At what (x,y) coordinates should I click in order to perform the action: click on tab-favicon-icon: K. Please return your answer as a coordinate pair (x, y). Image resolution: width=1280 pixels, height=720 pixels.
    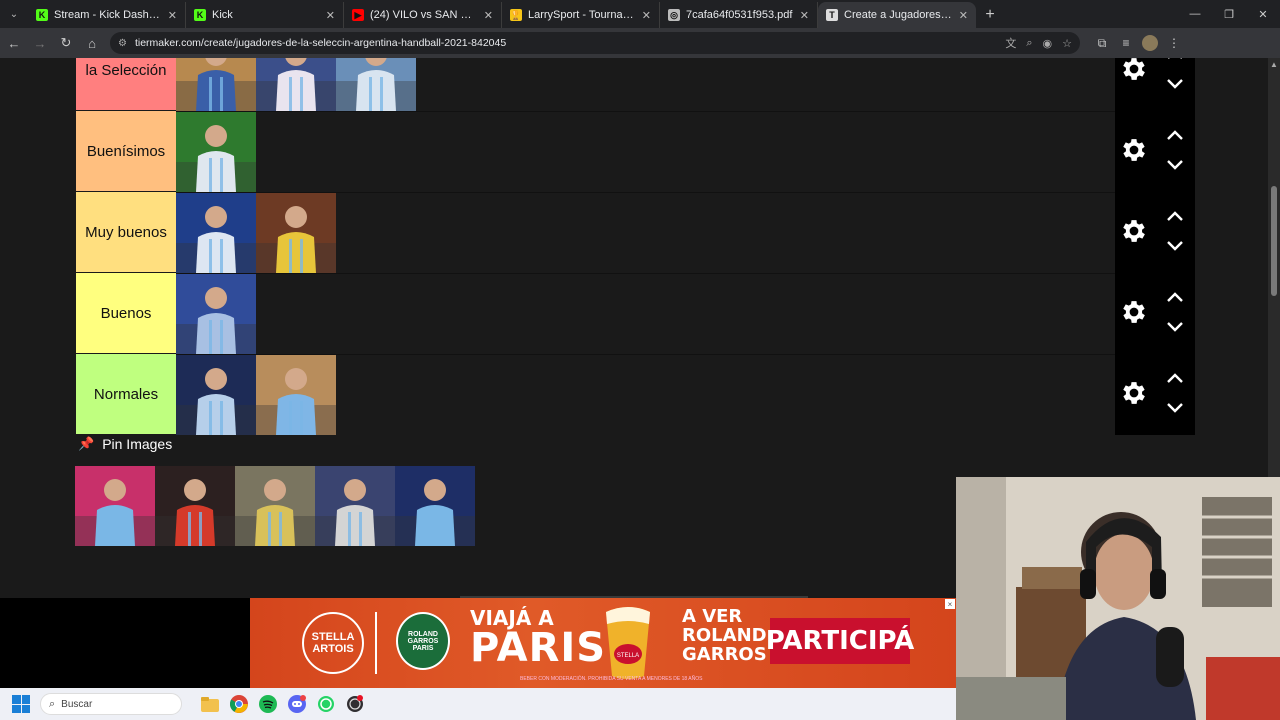
    Looking at the image, I should click on (200, 15).